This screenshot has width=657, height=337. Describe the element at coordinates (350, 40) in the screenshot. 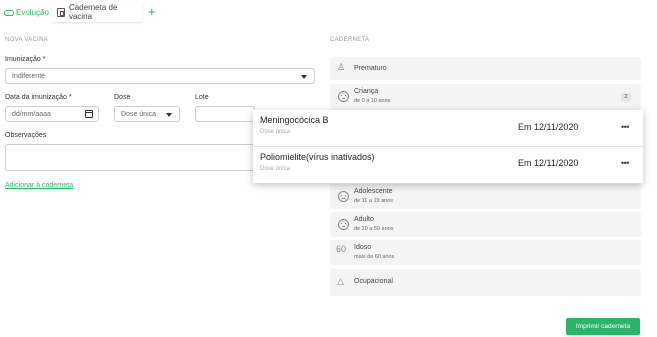

I see `caderneta-title: CADERNETA` at that location.